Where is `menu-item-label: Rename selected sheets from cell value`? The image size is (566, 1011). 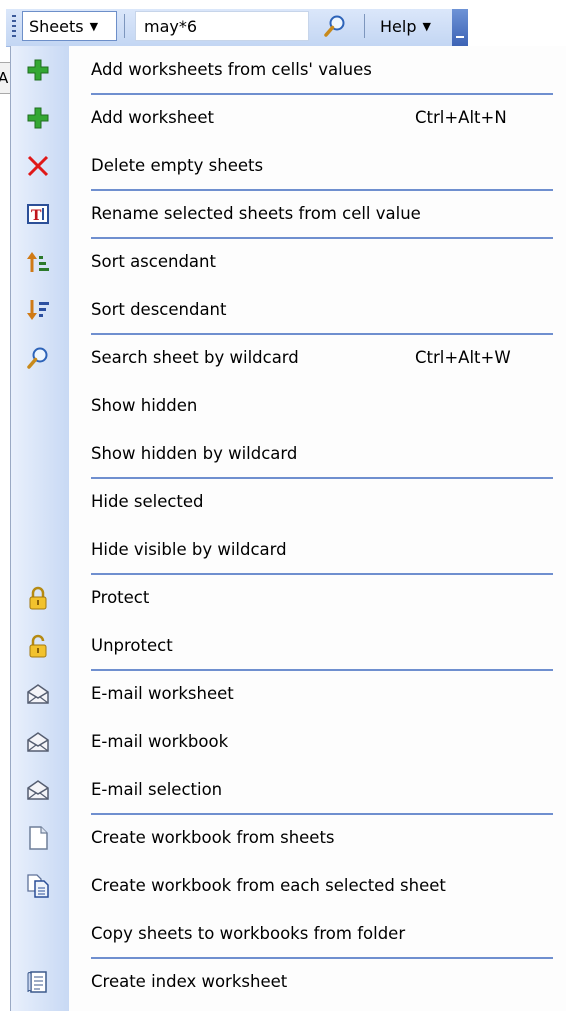 menu-item-label: Rename selected sheets from cell value is located at coordinates (256, 213).